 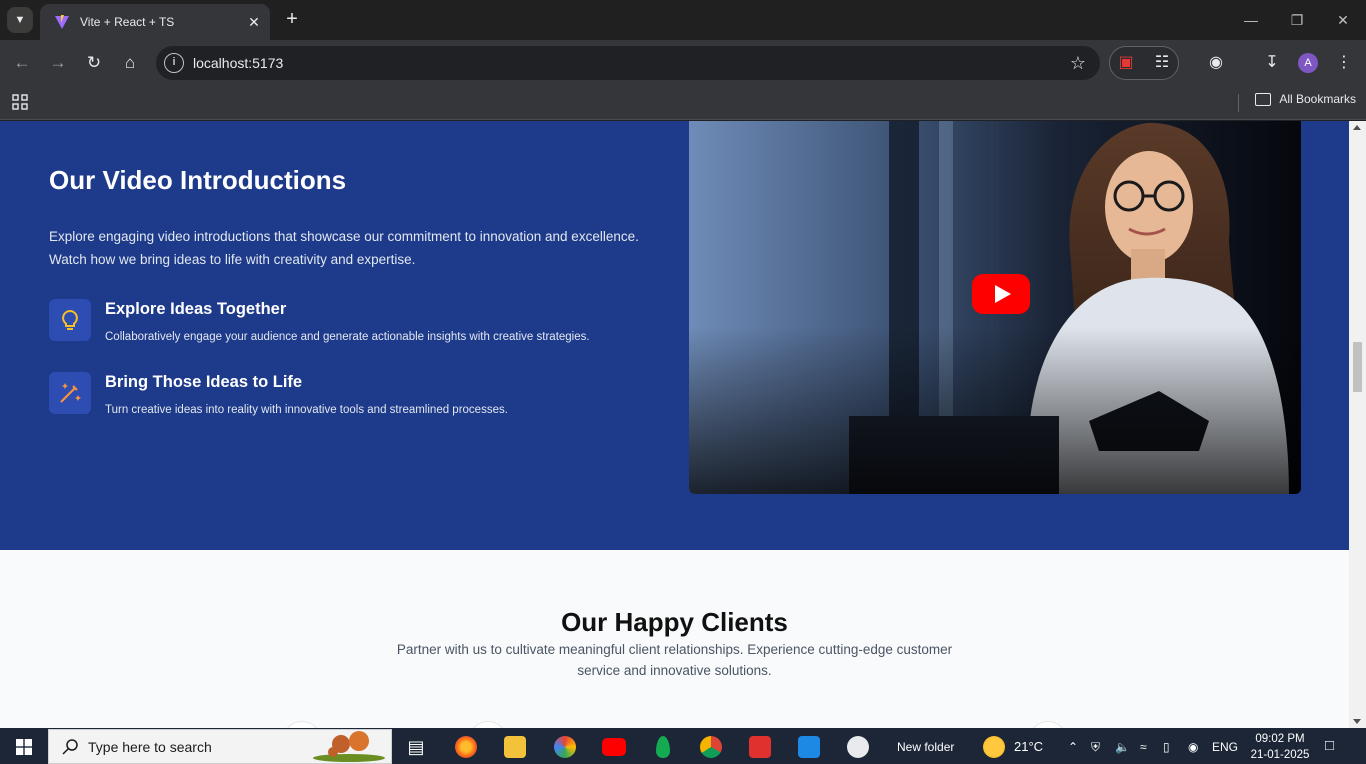 What do you see at coordinates (683, 103) in the screenshot?
I see `bookmarks-bar: All Bookmarks` at bounding box center [683, 103].